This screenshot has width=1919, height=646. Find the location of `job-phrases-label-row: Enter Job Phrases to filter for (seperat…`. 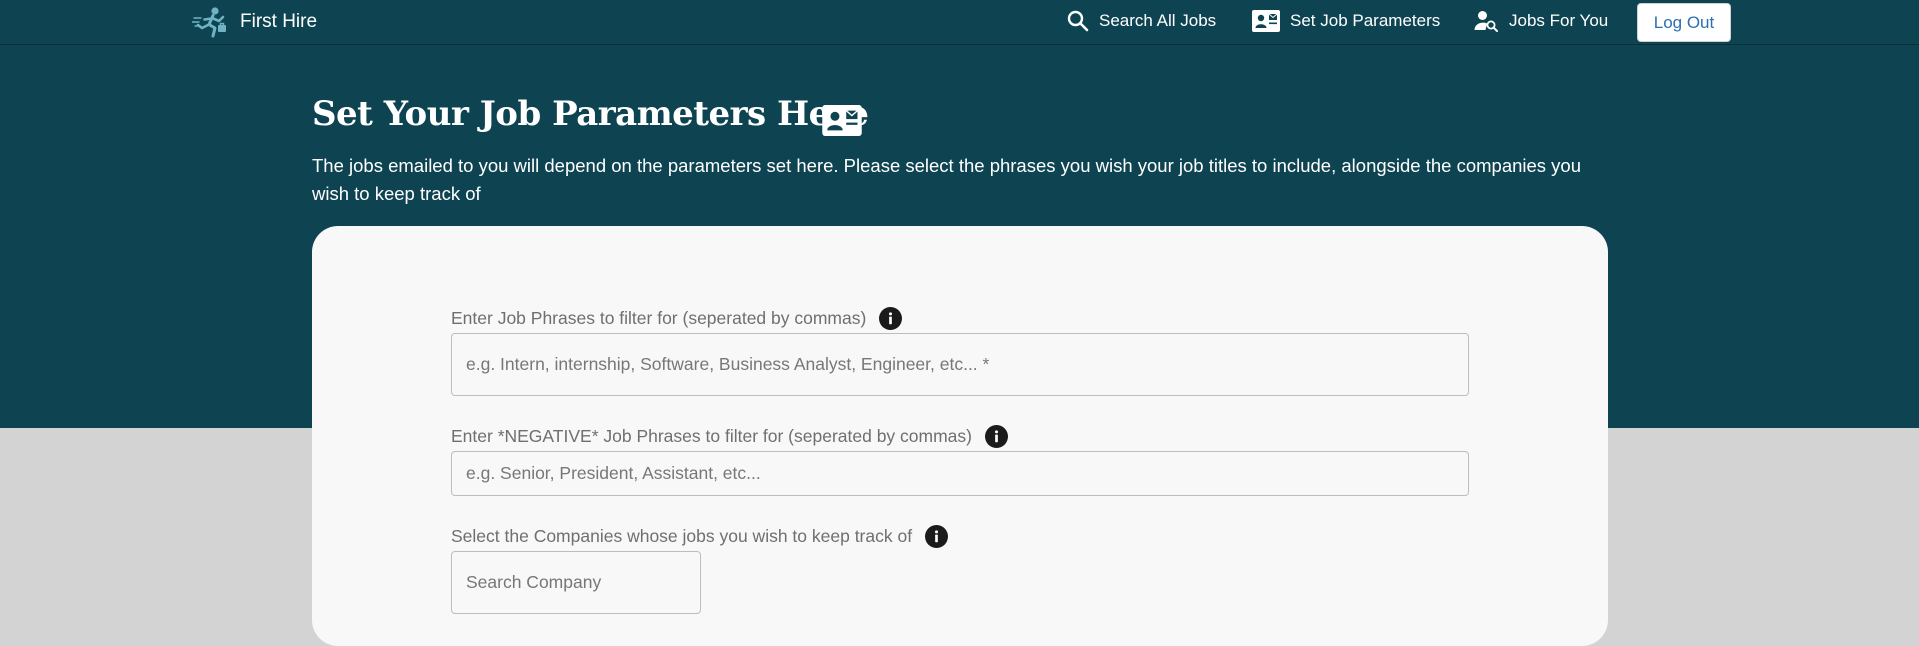

job-phrases-label-row: Enter Job Phrases to filter for (seperat… is located at coordinates (677, 318).